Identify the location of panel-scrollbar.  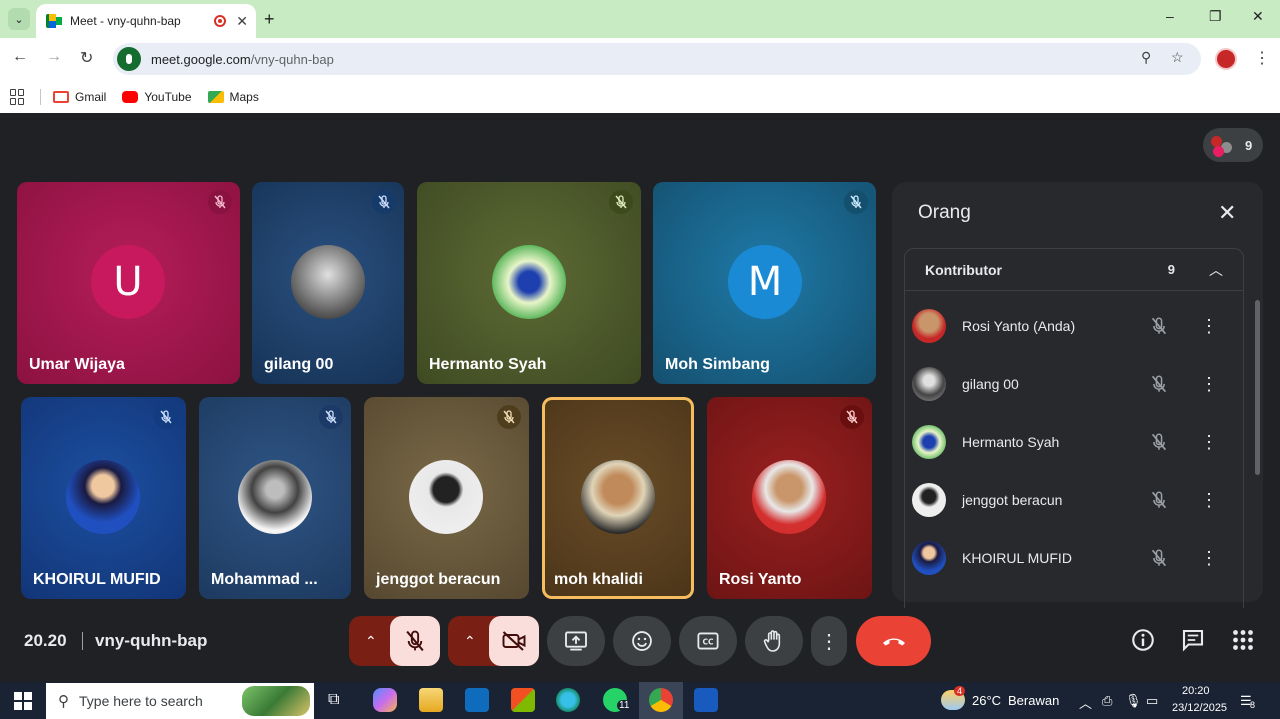
(1257, 387).